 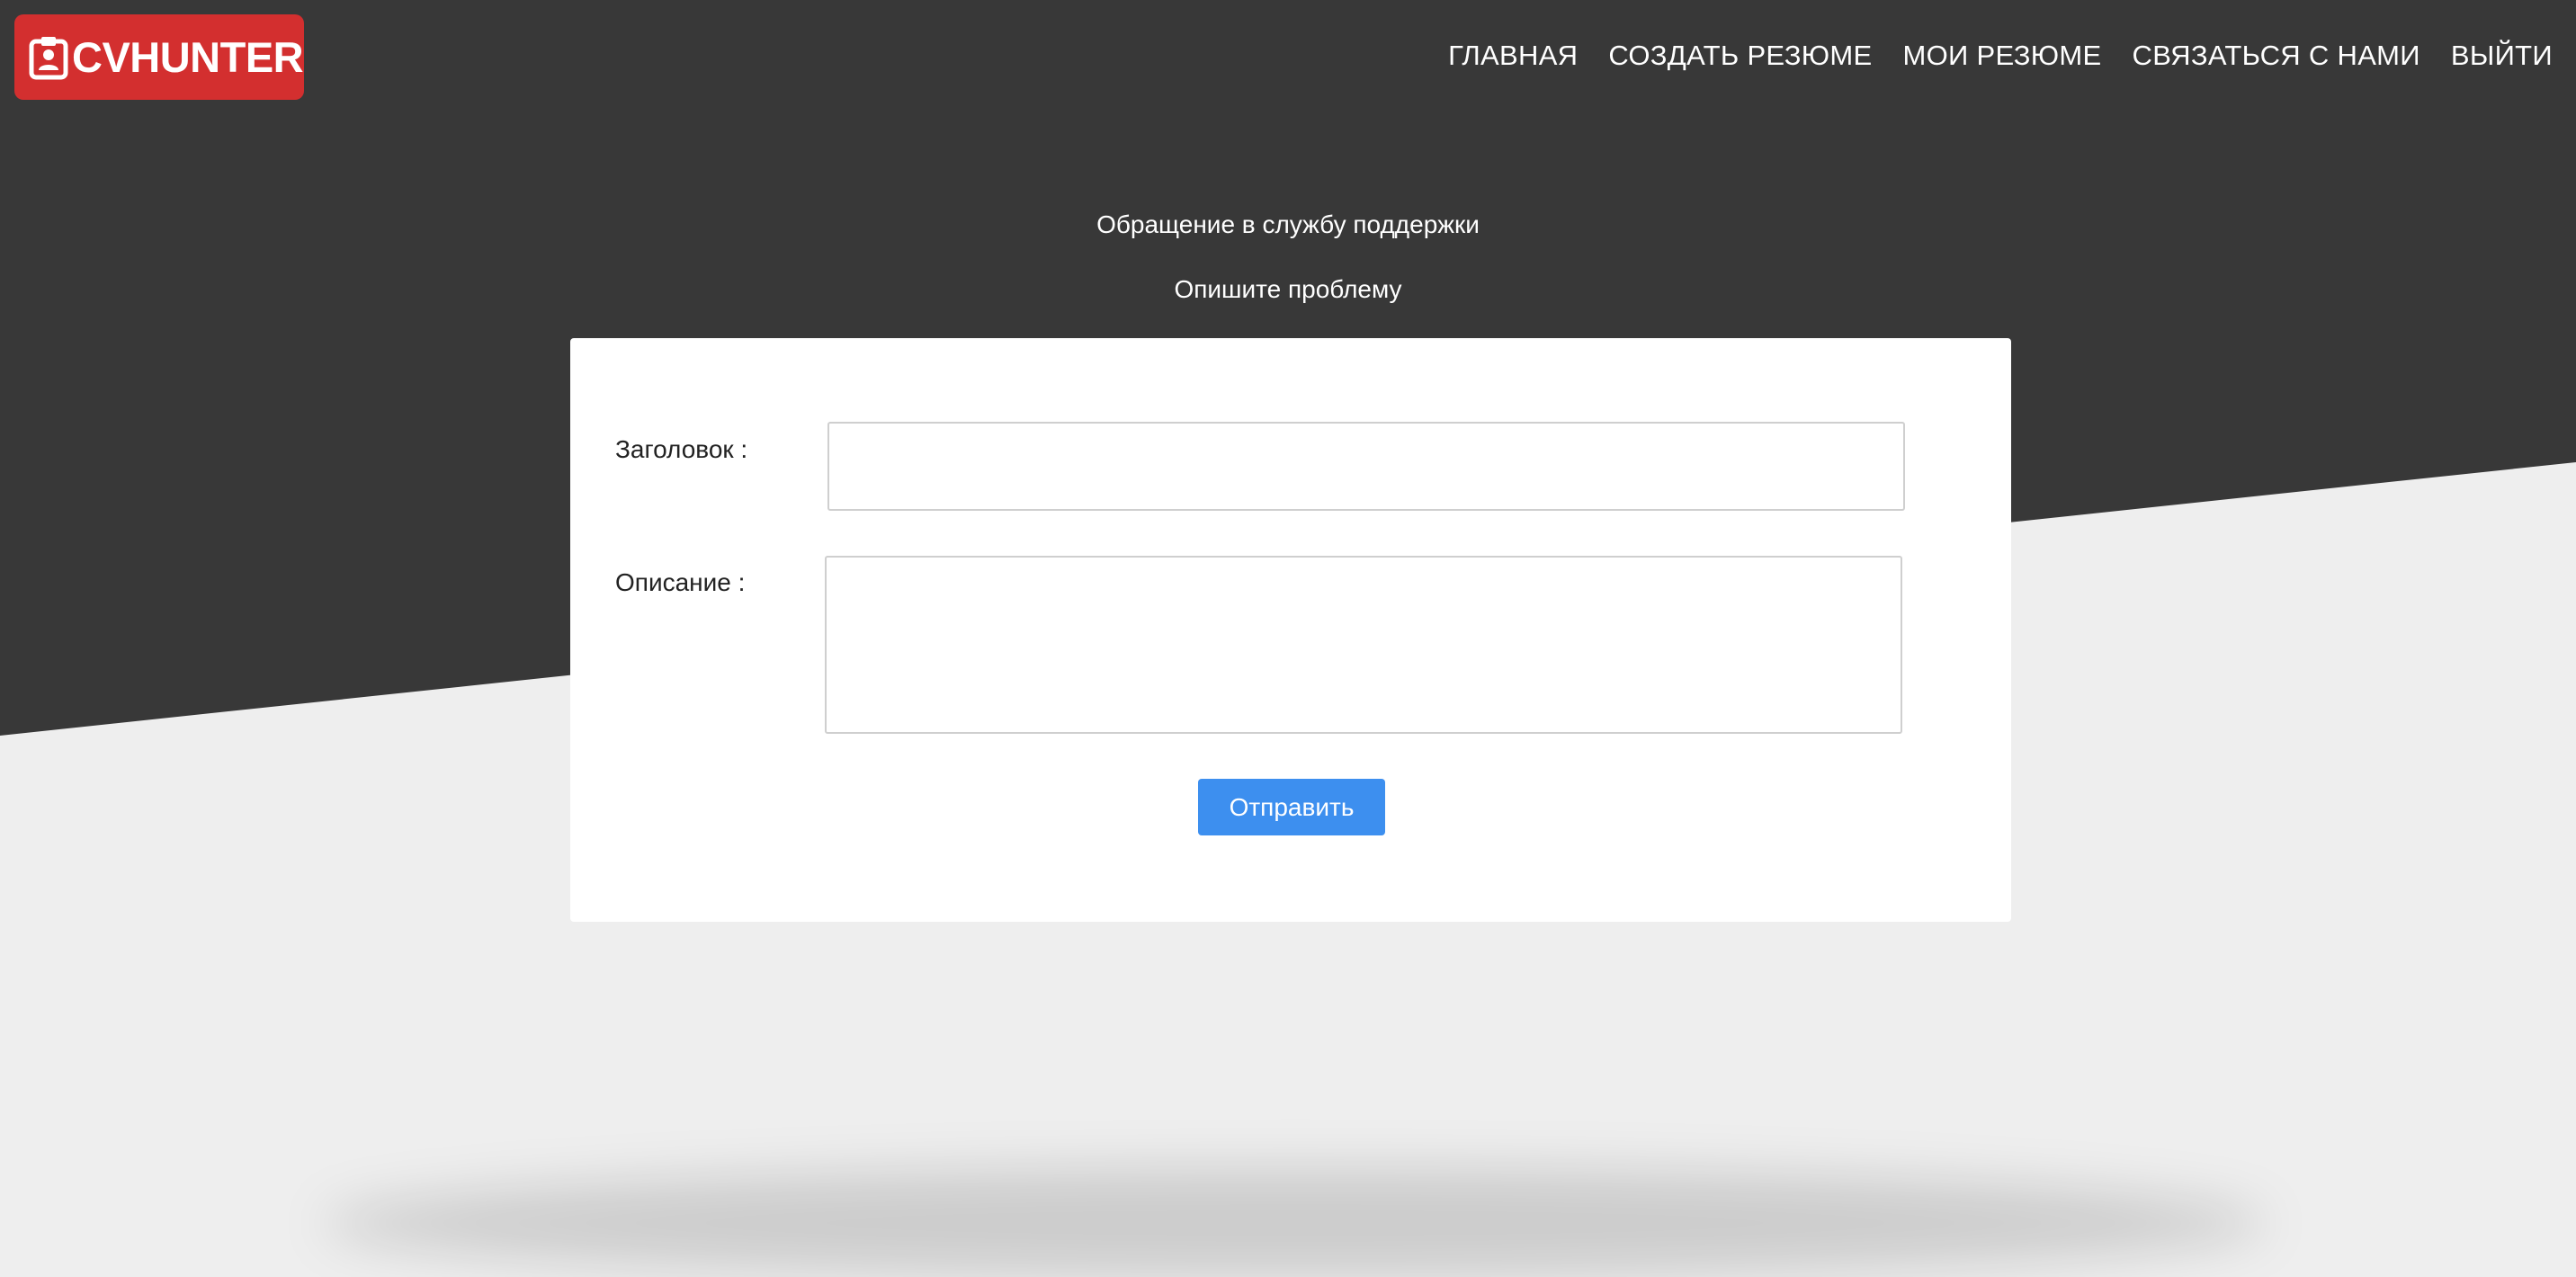 What do you see at coordinates (1291, 807) in the screenshot?
I see `submit-button: Отправить` at bounding box center [1291, 807].